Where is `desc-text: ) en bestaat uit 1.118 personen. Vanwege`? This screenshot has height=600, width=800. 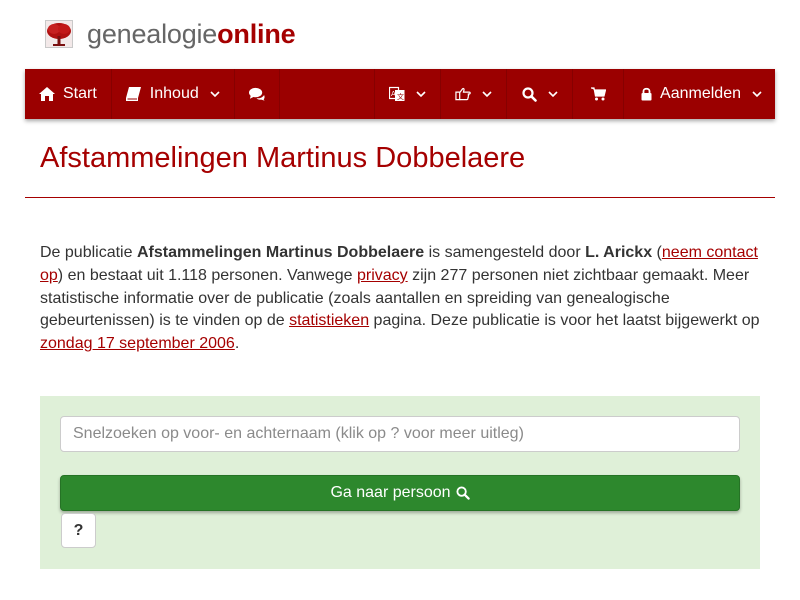 desc-text: ) en bestaat uit 1.118 personen. Vanwege is located at coordinates (207, 275).